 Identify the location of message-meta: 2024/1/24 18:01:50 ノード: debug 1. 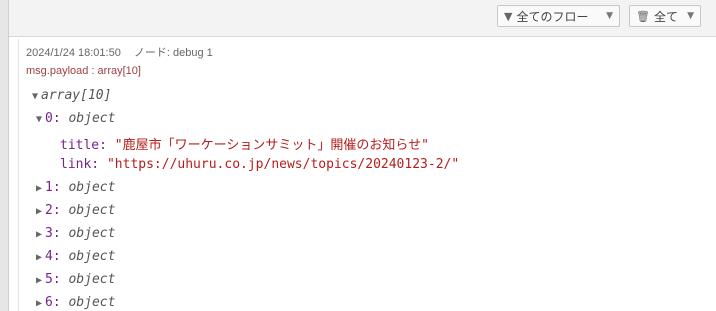
(119, 52).